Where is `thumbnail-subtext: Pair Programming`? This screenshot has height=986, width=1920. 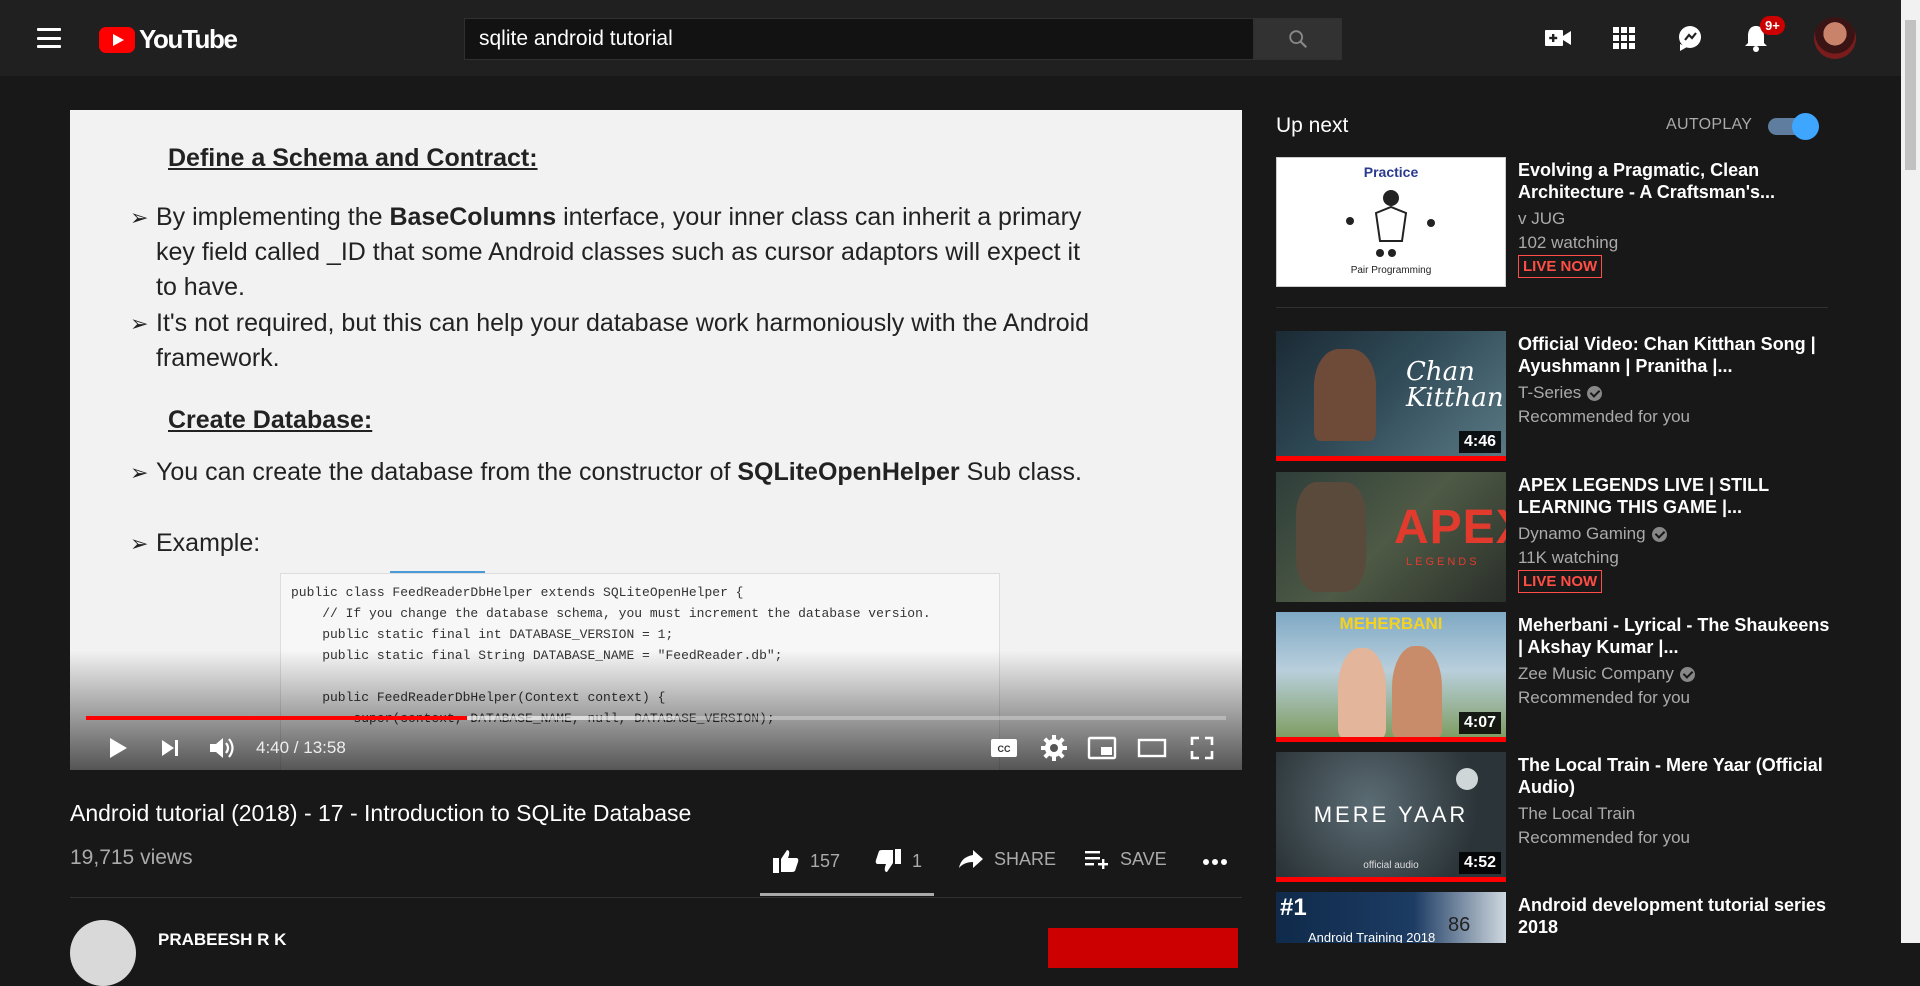
thumbnail-subtext: Pair Programming is located at coordinates (1391, 270).